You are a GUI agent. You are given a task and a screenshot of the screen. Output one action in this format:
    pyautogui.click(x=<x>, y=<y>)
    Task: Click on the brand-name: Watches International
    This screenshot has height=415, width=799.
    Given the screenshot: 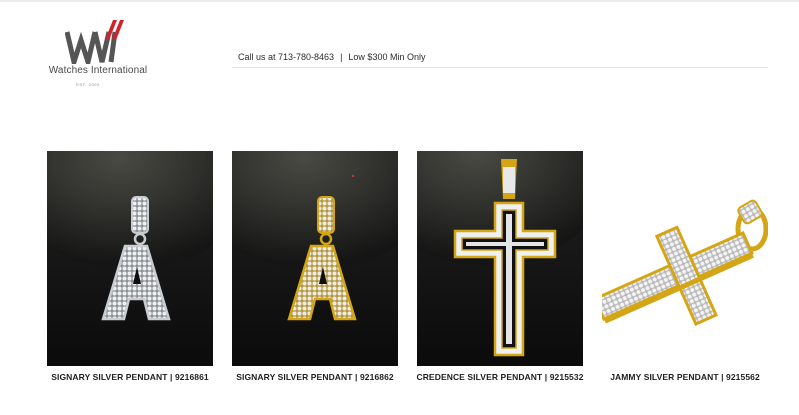 What is the action you would take?
    pyautogui.click(x=98, y=70)
    